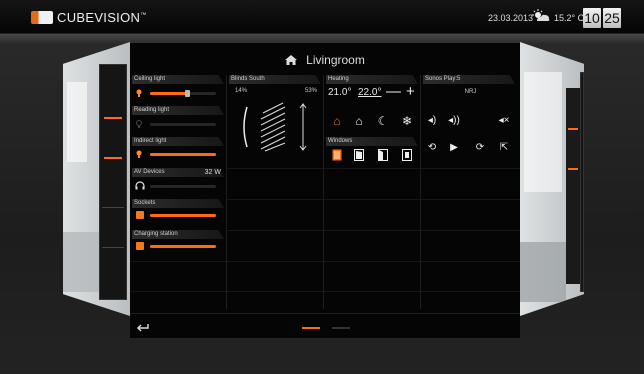 The image size is (644, 374). I want to click on frost-mode-icon: ❄, so click(407, 121).